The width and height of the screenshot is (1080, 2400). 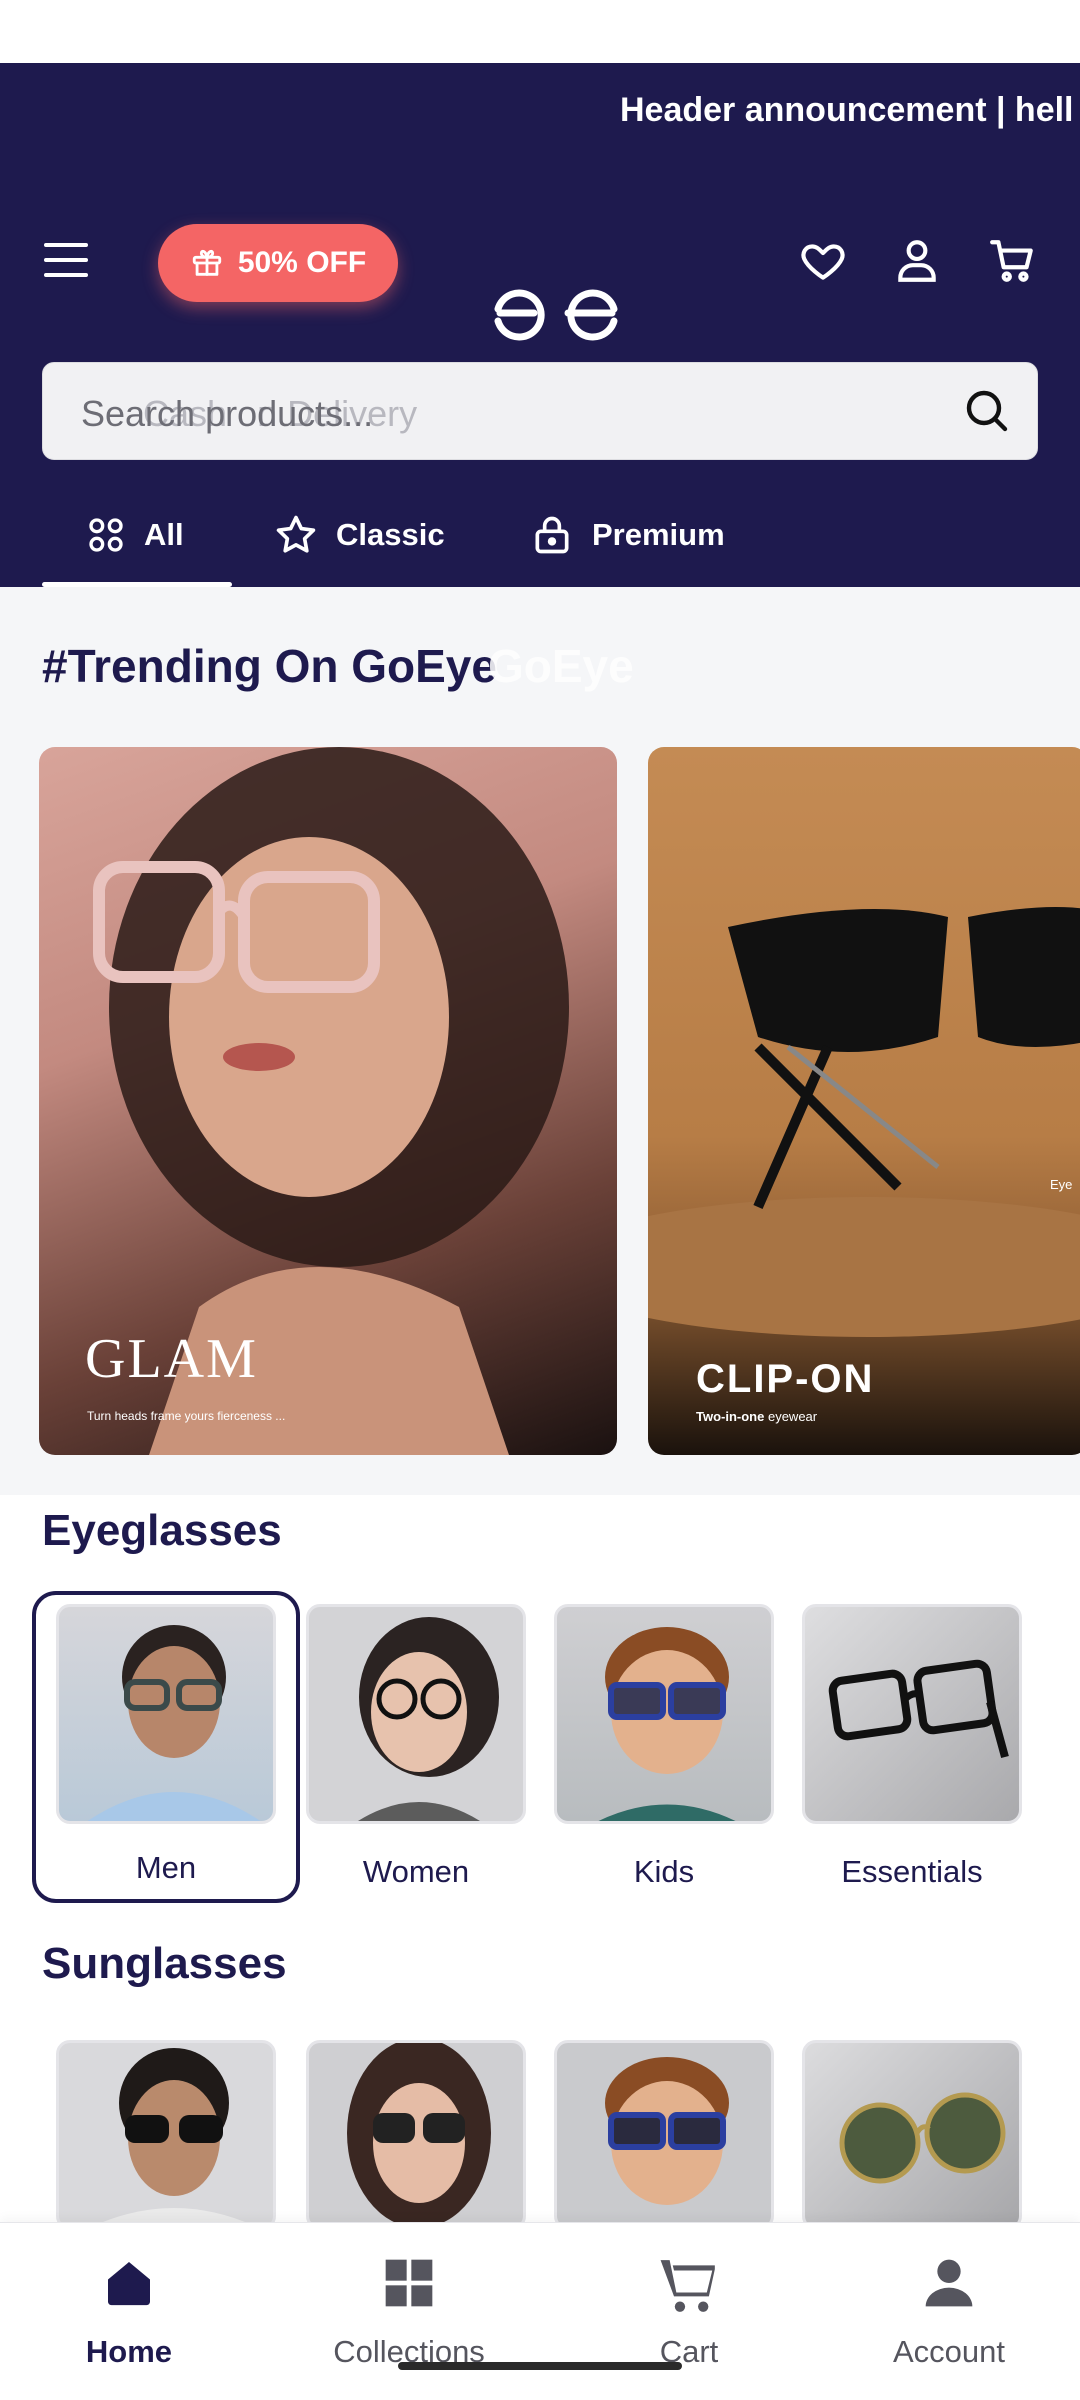 I want to click on sunglasses-item-essentials, so click(x=912, y=2135).